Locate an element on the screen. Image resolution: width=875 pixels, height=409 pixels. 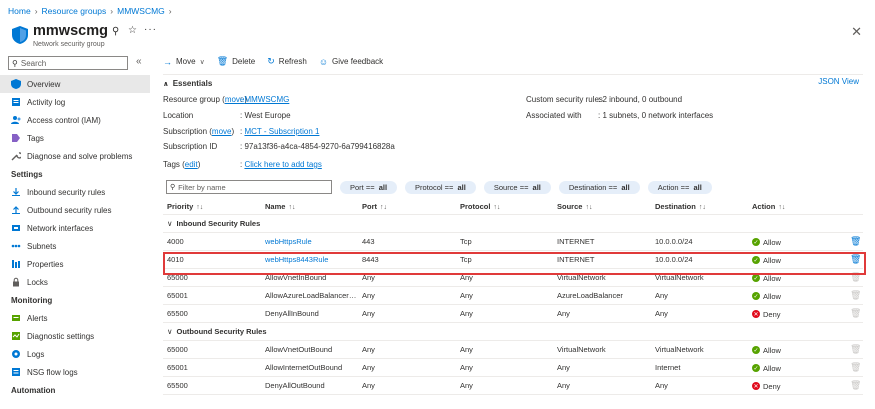
sidebar-item-network-interfaces: Network interfaces is located at coordinates (75, 228).